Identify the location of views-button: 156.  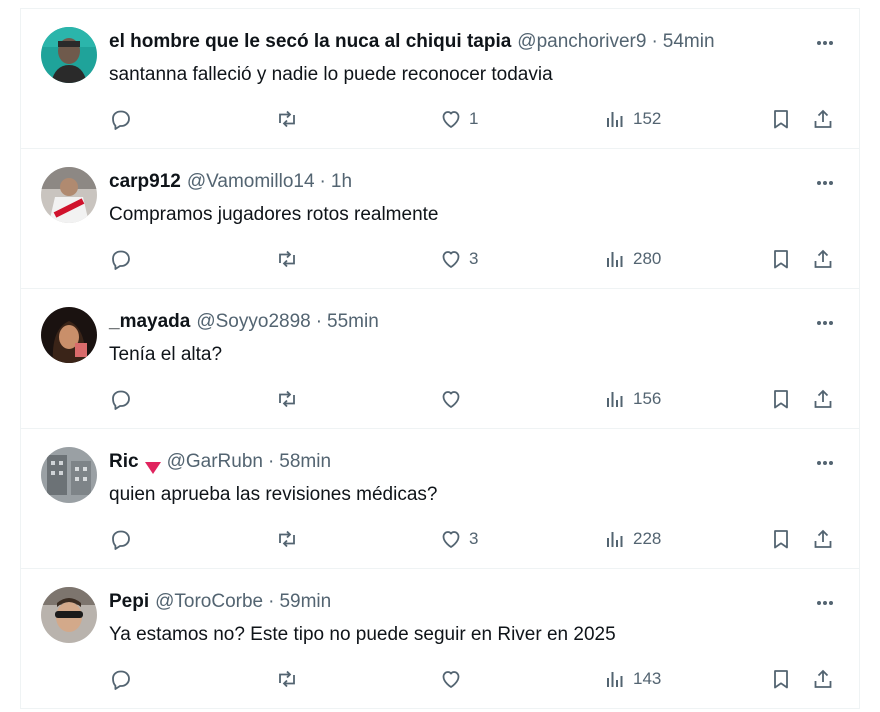
(632, 399).